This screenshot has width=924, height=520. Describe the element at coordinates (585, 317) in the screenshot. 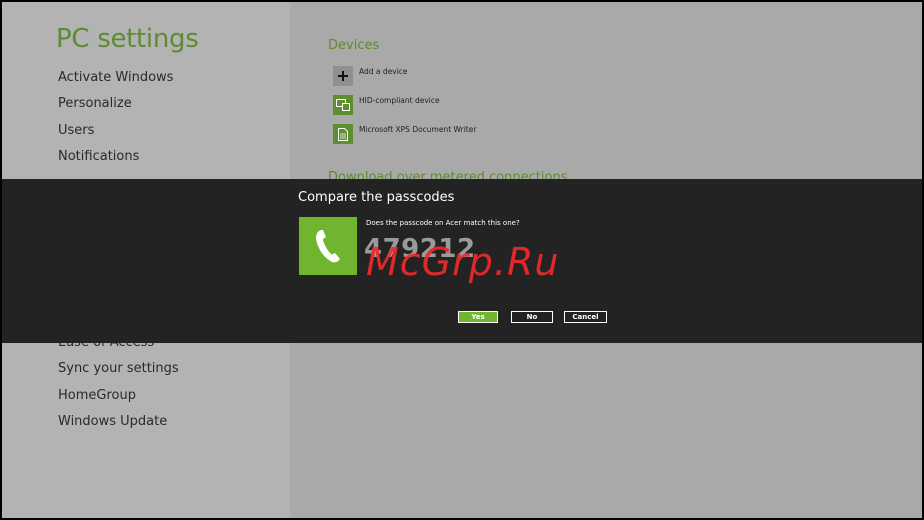

I see `cancel-button: Cancel` at that location.